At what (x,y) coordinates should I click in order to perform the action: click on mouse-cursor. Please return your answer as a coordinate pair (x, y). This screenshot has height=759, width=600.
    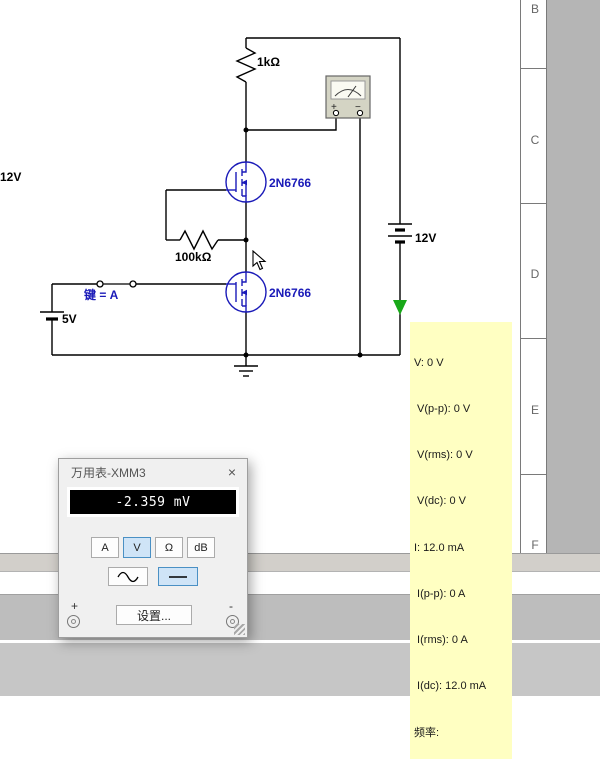
    Looking at the image, I should click on (259, 260).